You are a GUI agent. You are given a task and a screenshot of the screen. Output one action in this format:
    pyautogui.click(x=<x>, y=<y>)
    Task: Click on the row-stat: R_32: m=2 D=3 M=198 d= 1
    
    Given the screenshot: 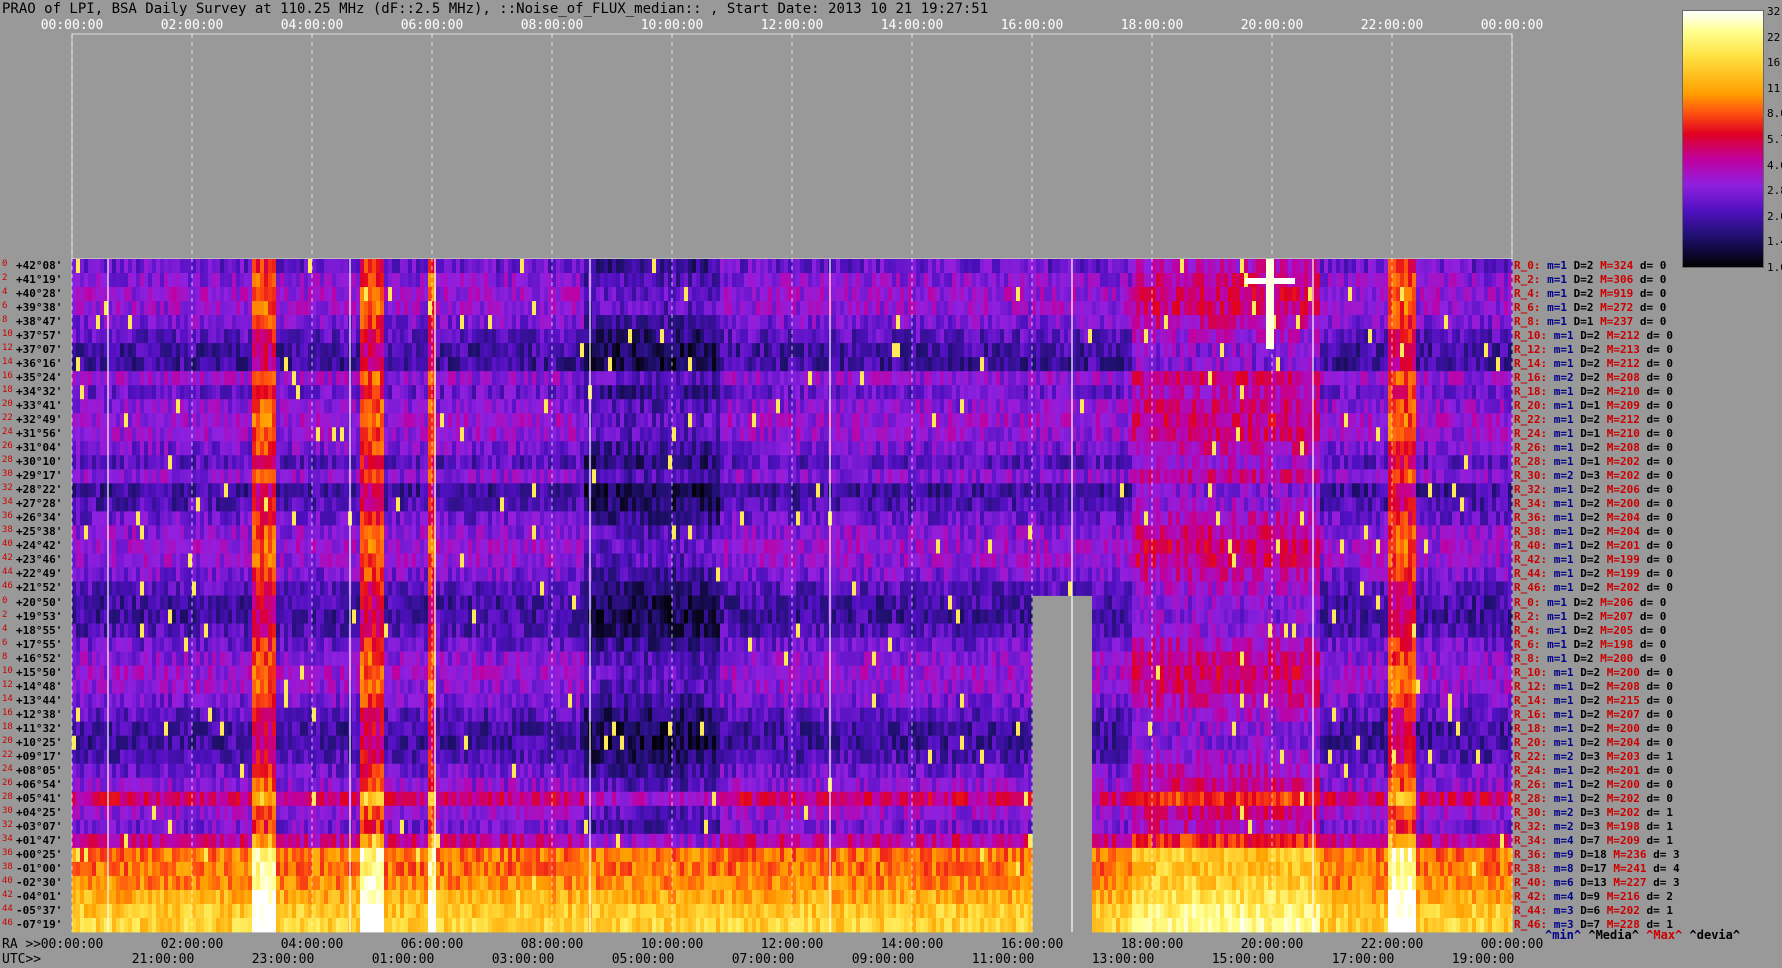 What is the action you would take?
    pyautogui.click(x=1593, y=826)
    